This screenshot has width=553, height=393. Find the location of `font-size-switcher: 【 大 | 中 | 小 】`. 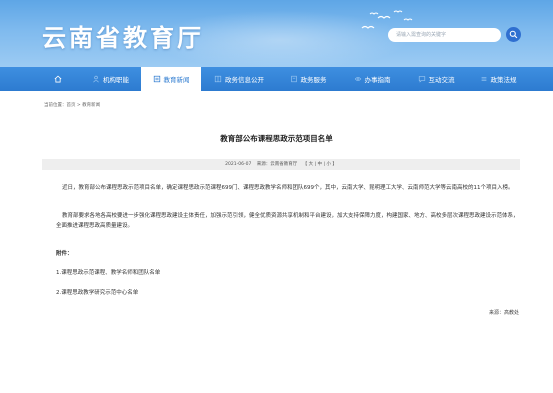

font-size-switcher: 【 大 | 中 | 小 】 is located at coordinates (320, 164).